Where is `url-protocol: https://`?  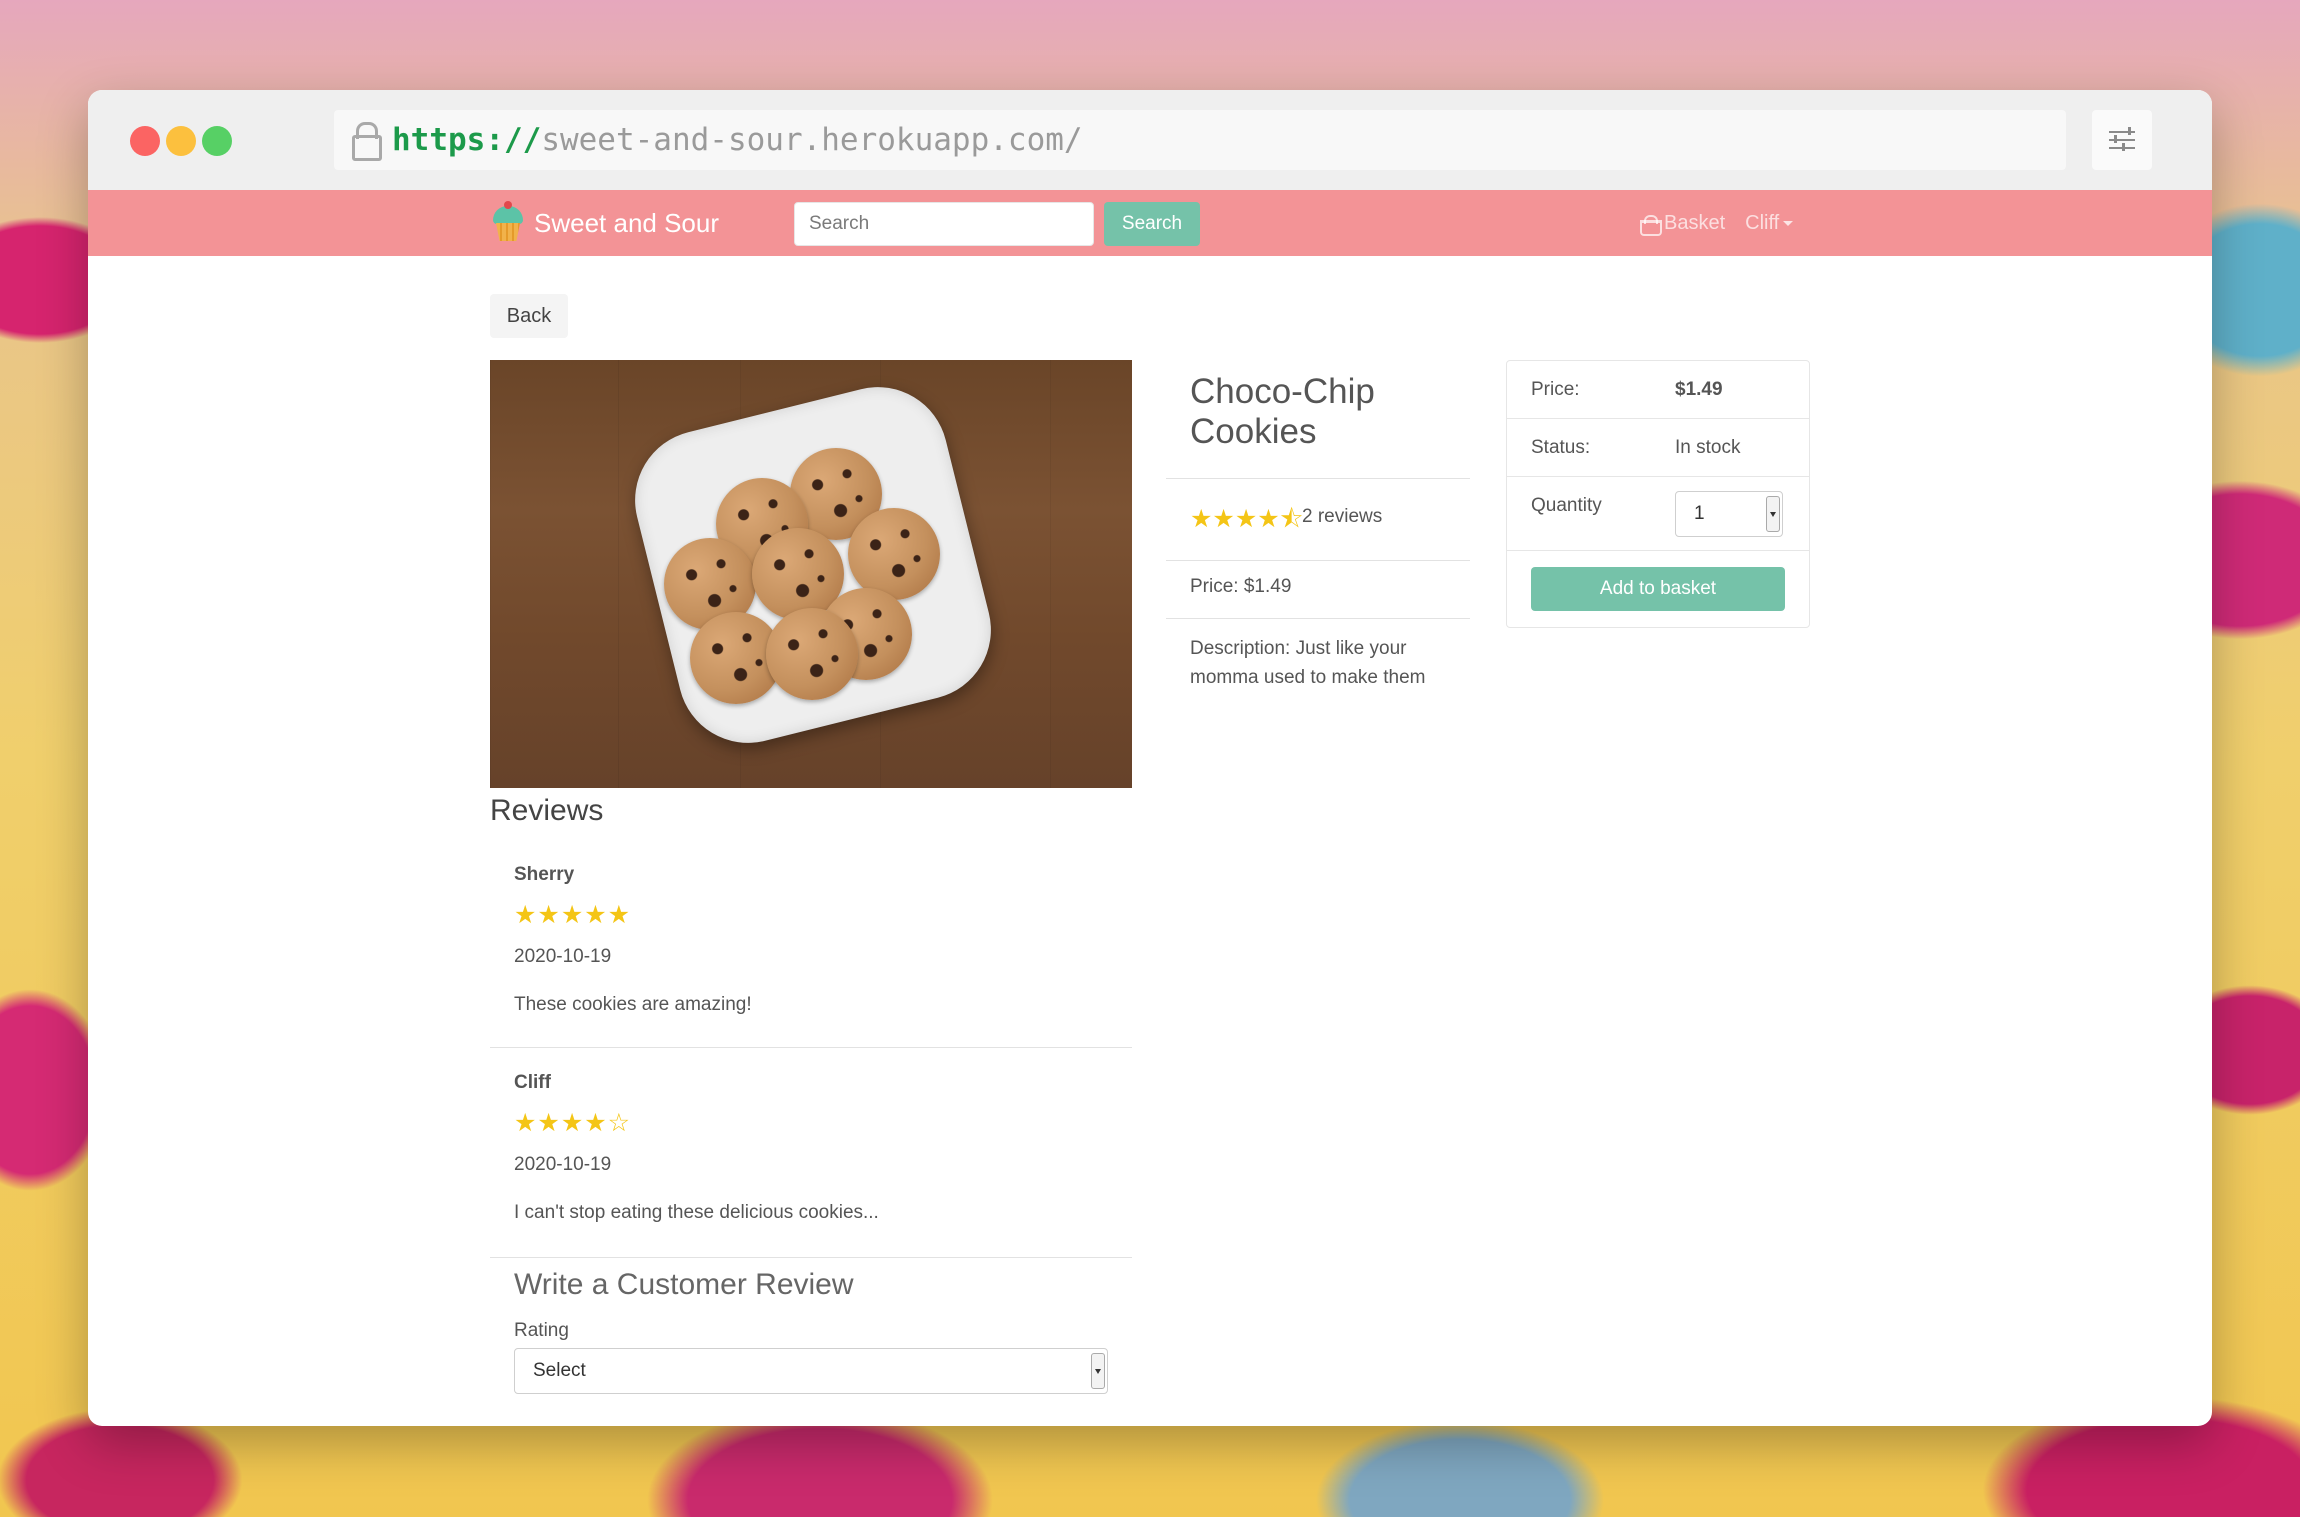 url-protocol: https:// is located at coordinates (467, 140).